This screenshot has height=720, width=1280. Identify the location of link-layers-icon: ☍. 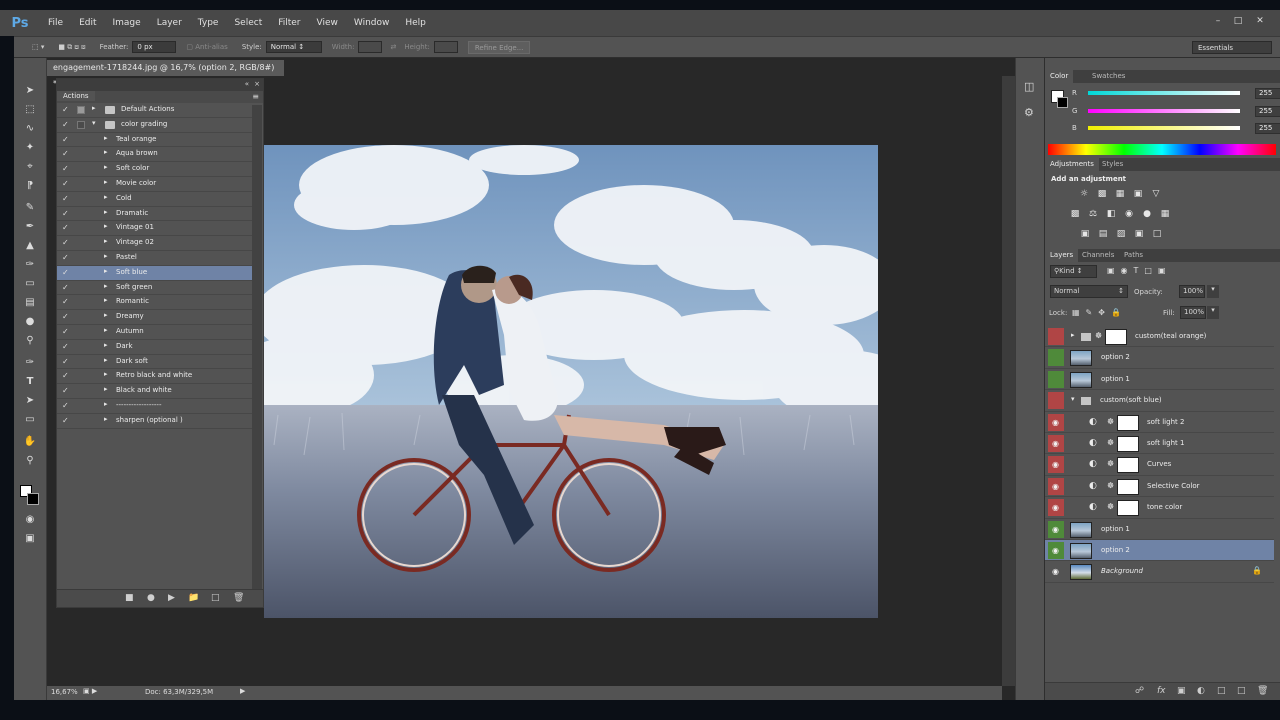
(1139, 691).